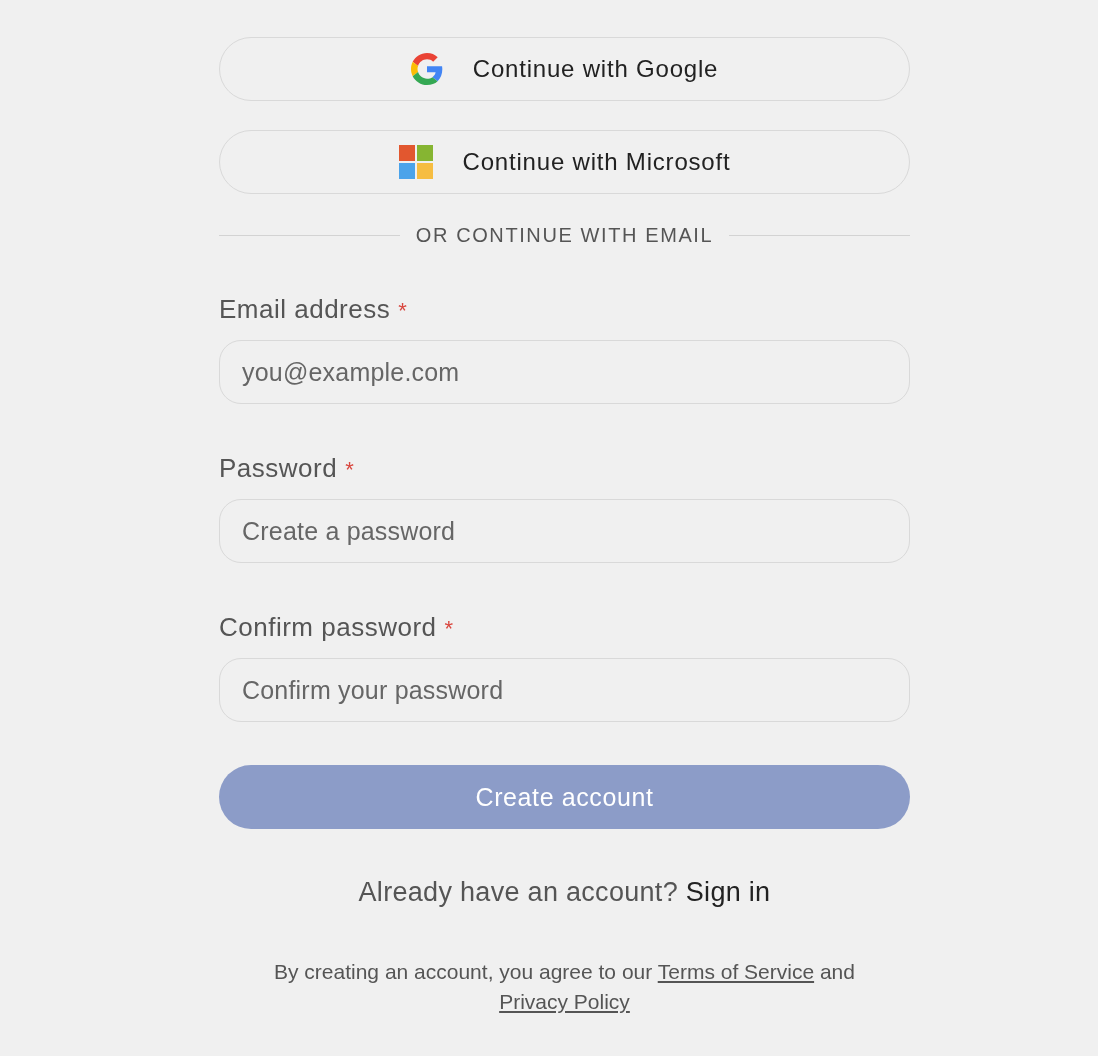 The width and height of the screenshot is (1098, 1056). What do you see at coordinates (728, 892) in the screenshot?
I see `sign-in-link: Sign in` at bounding box center [728, 892].